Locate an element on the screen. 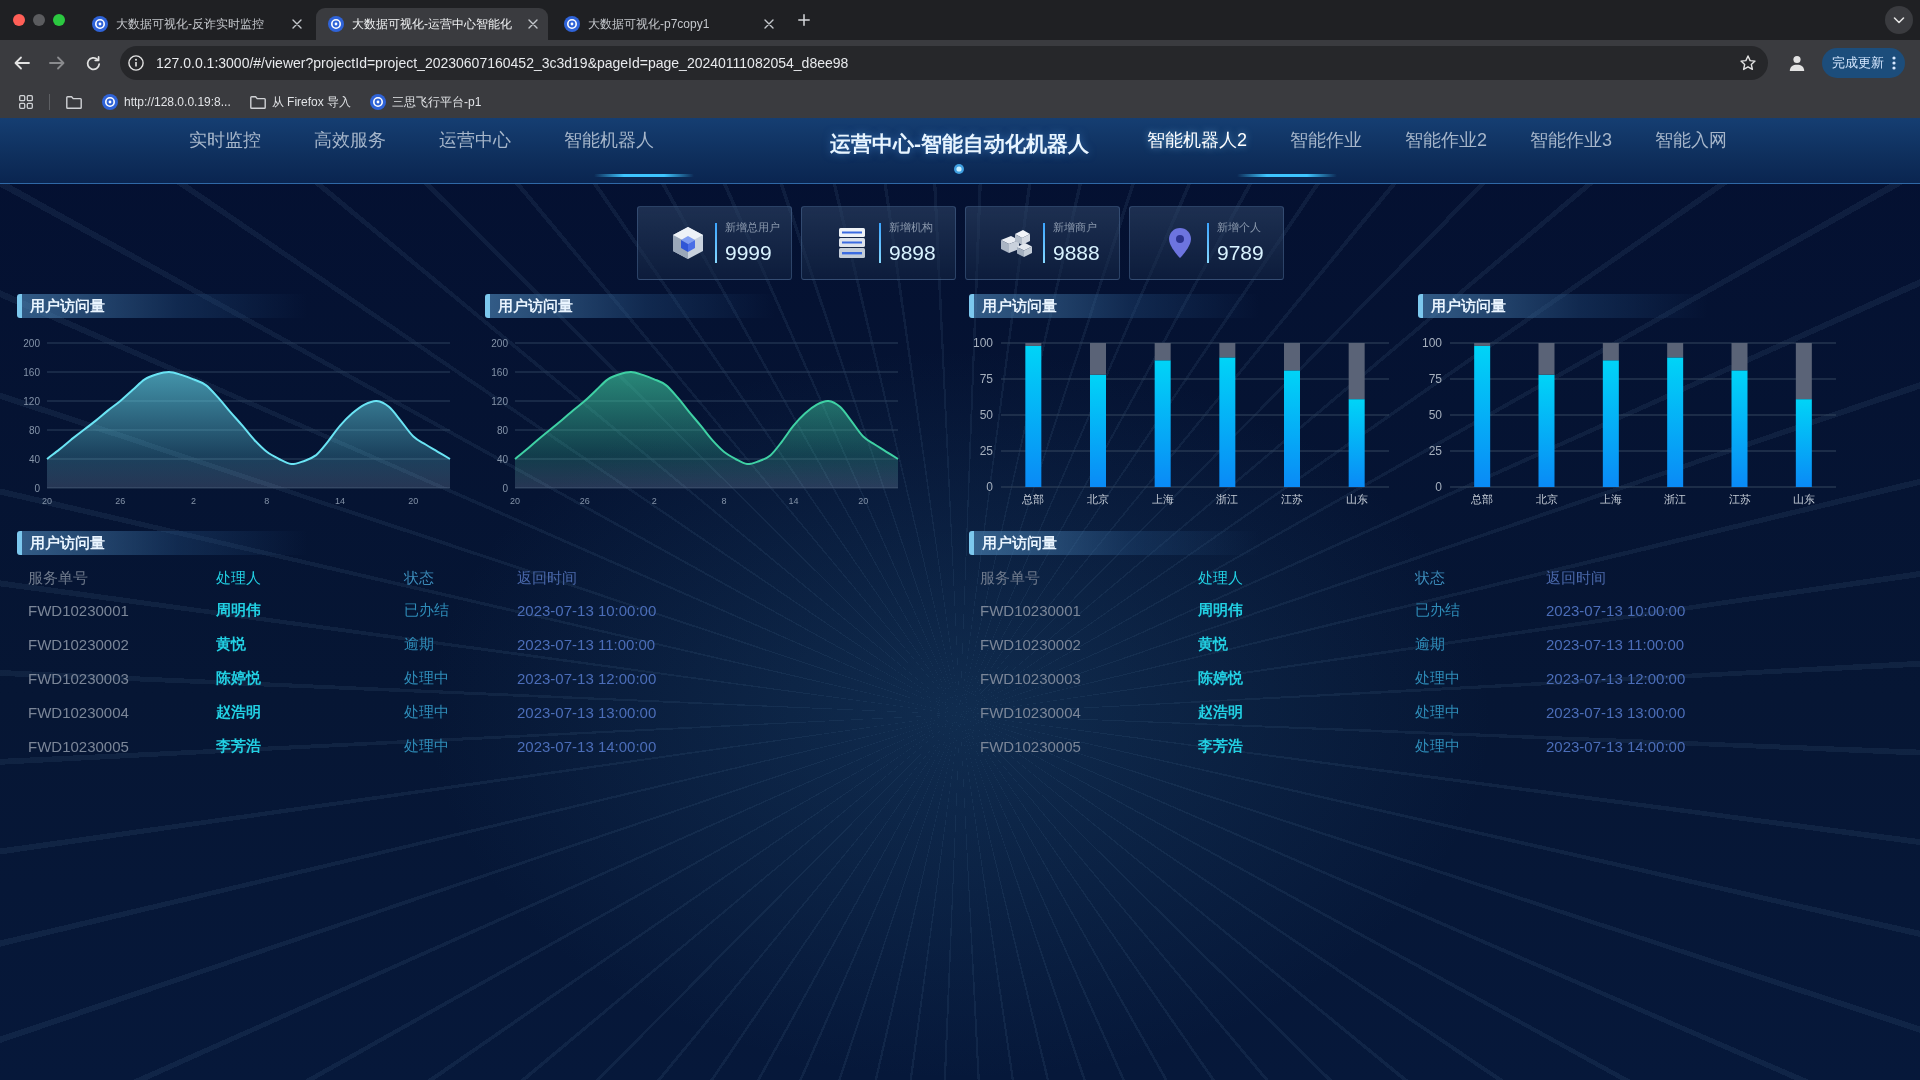 The image size is (1920, 1080). table-cell: 2023-07-13 13:00:00 is located at coordinates (587, 712).